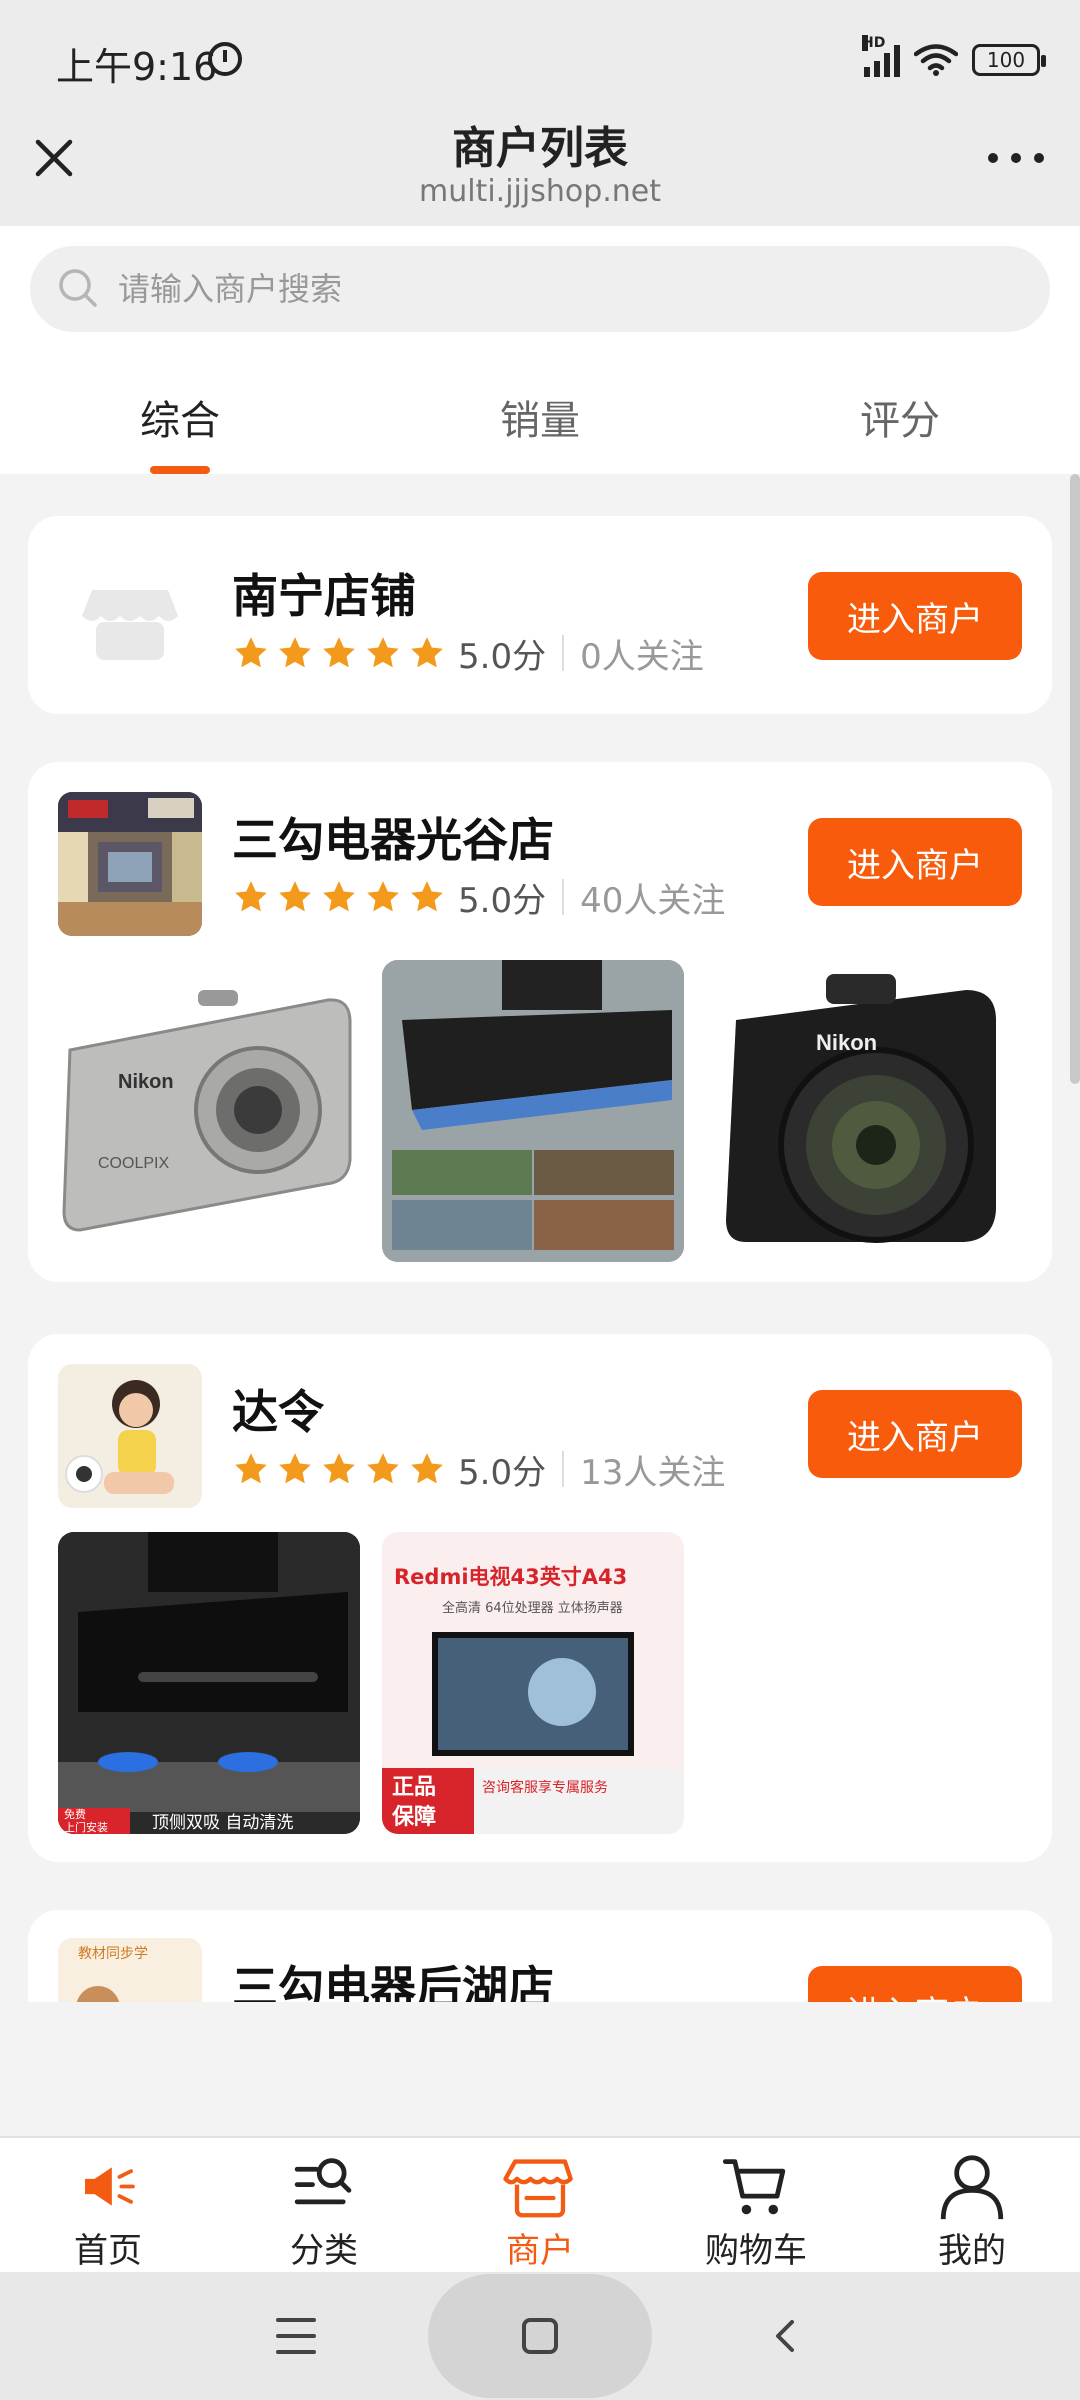 This screenshot has width=1080, height=2400. What do you see at coordinates (137, 67) in the screenshot?
I see `status-time: 上午9:16` at bounding box center [137, 67].